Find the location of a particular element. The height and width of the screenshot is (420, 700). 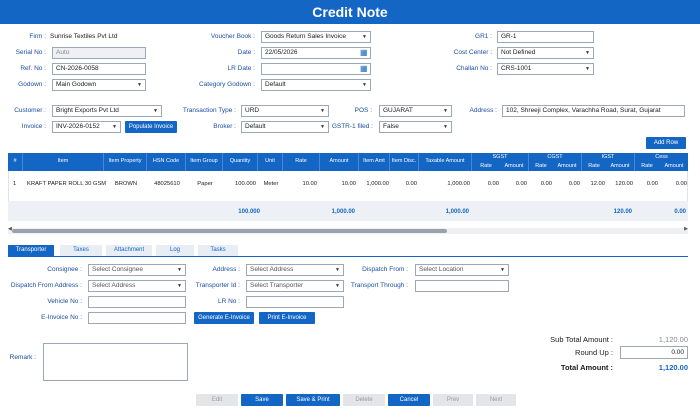

transaction-type-select: URD ▼ is located at coordinates (285, 111).